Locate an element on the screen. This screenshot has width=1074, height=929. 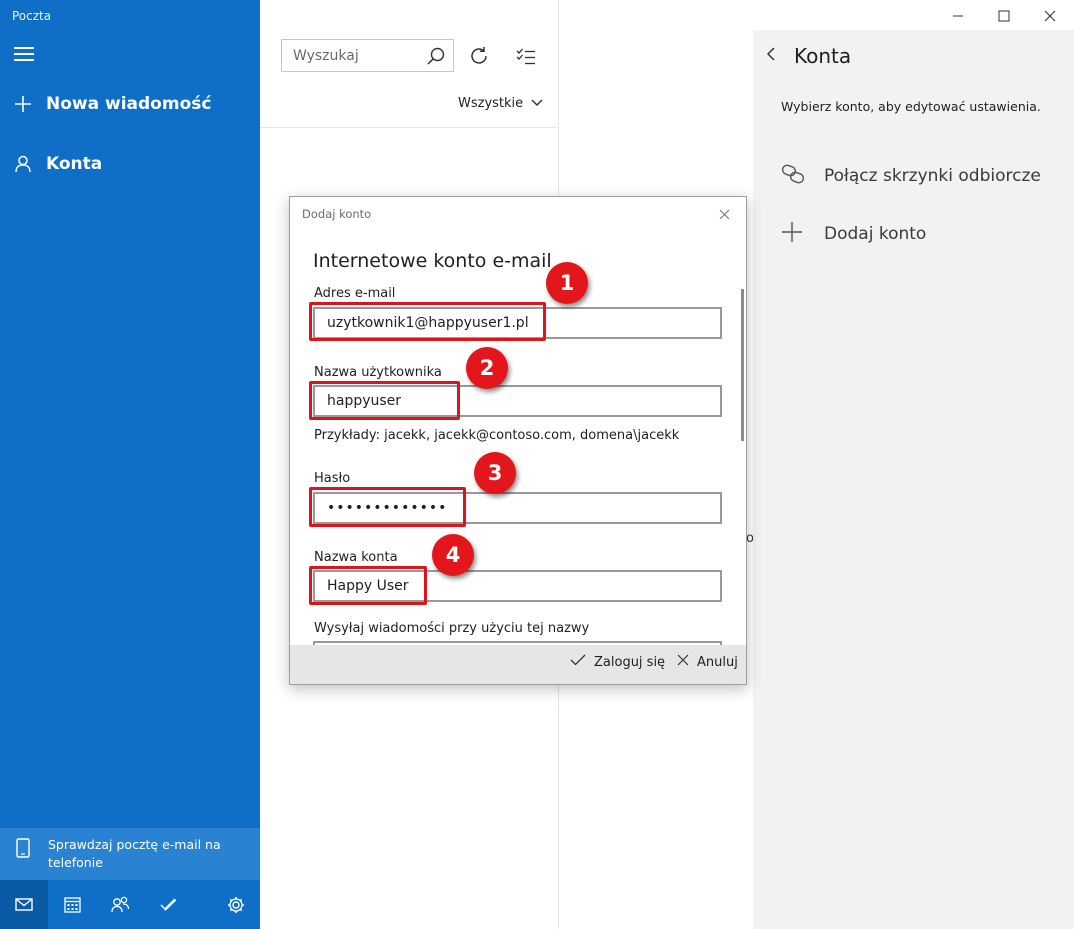
new-message-label: Nowa wiadomość is located at coordinates (129, 104).